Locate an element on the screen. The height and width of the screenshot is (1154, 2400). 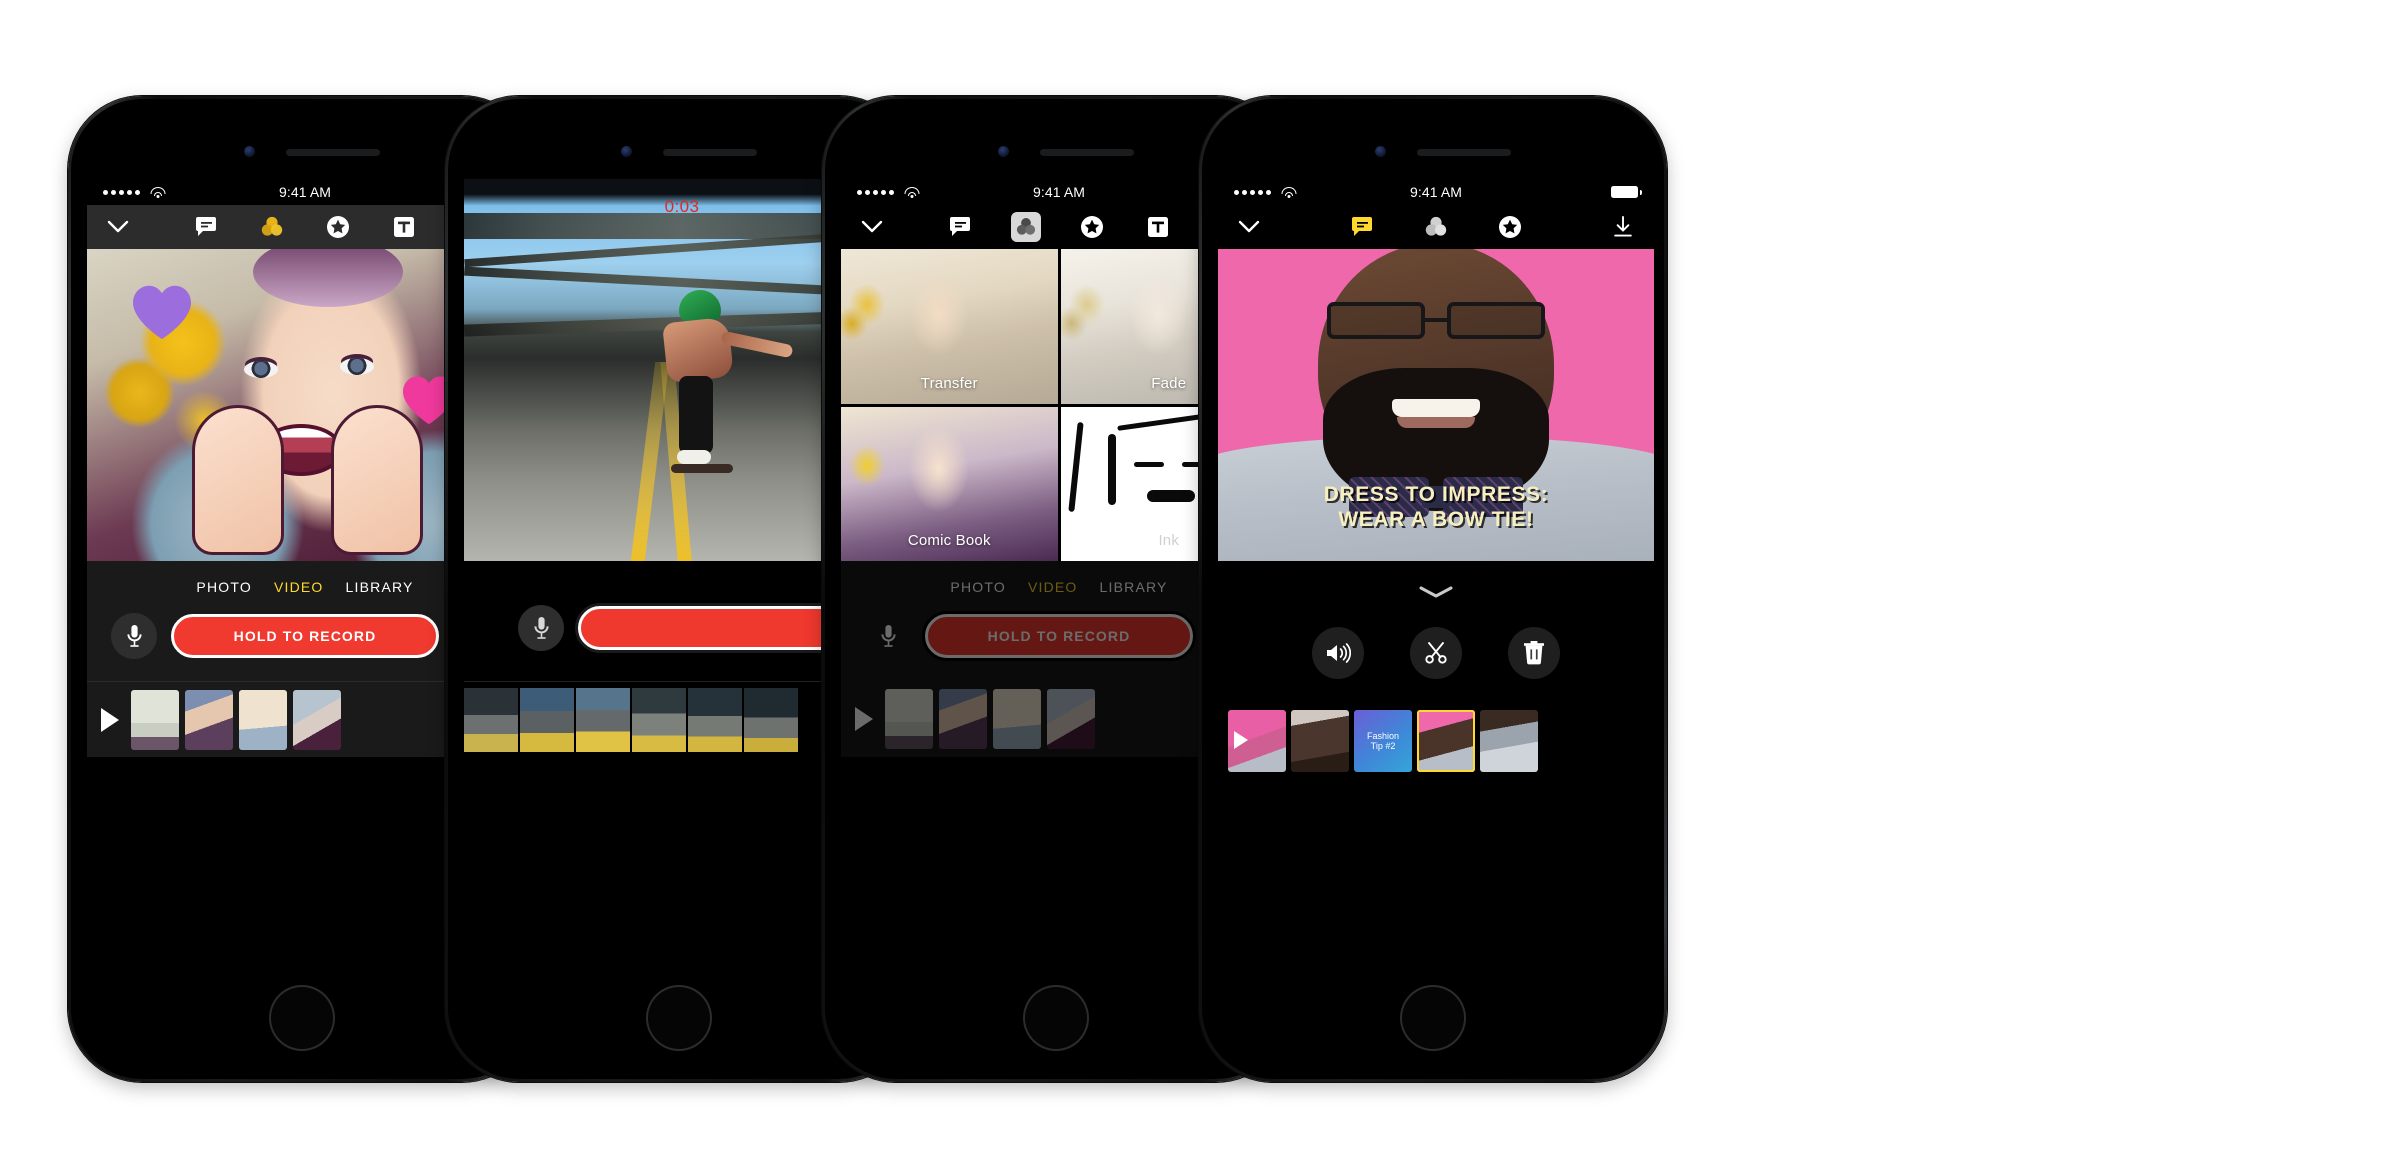
clip-closeup is located at coordinates (1320, 741).